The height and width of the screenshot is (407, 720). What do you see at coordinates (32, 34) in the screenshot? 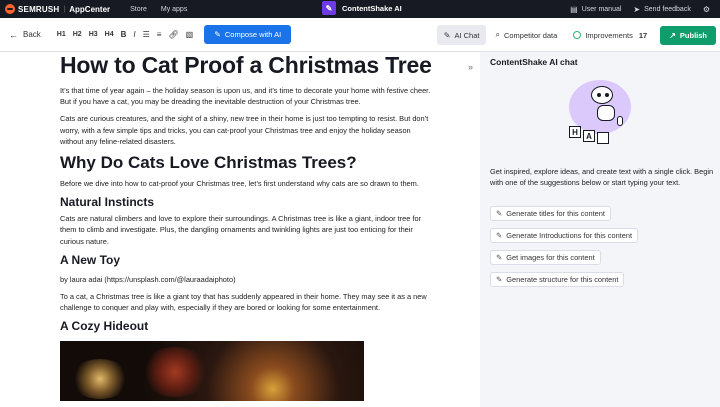
I see `back-label: Back` at bounding box center [32, 34].